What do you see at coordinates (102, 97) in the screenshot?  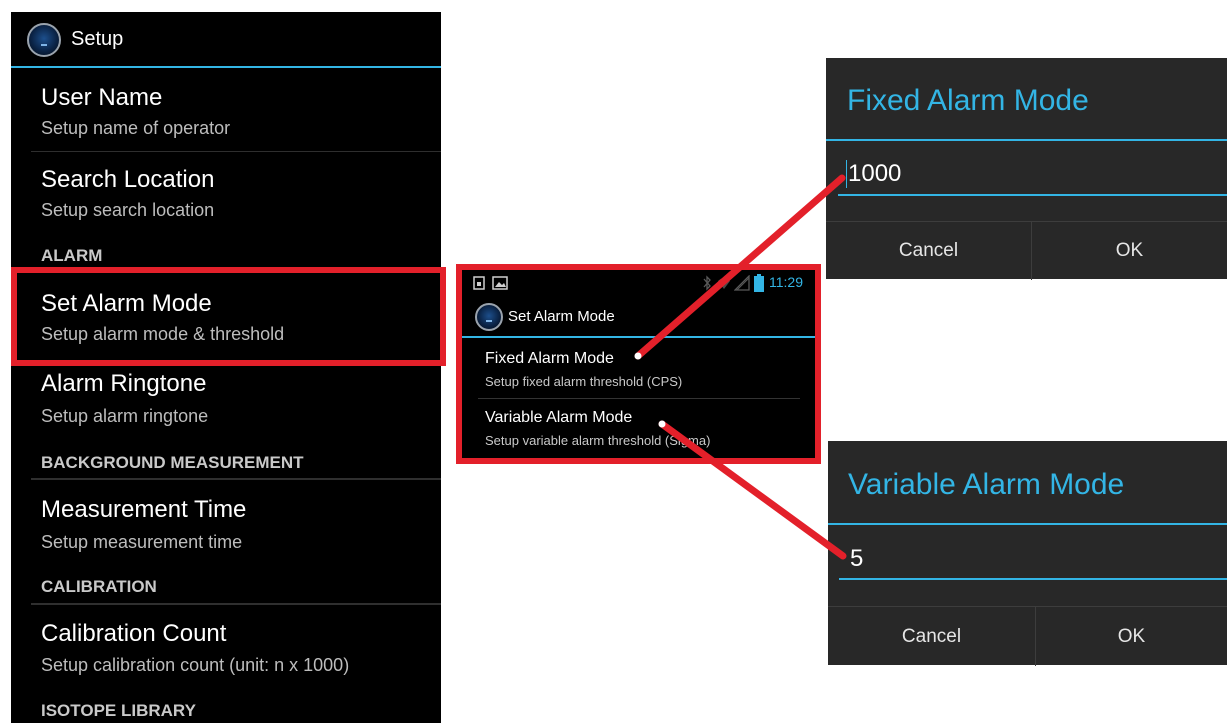 I see `pref-title: User Name` at bounding box center [102, 97].